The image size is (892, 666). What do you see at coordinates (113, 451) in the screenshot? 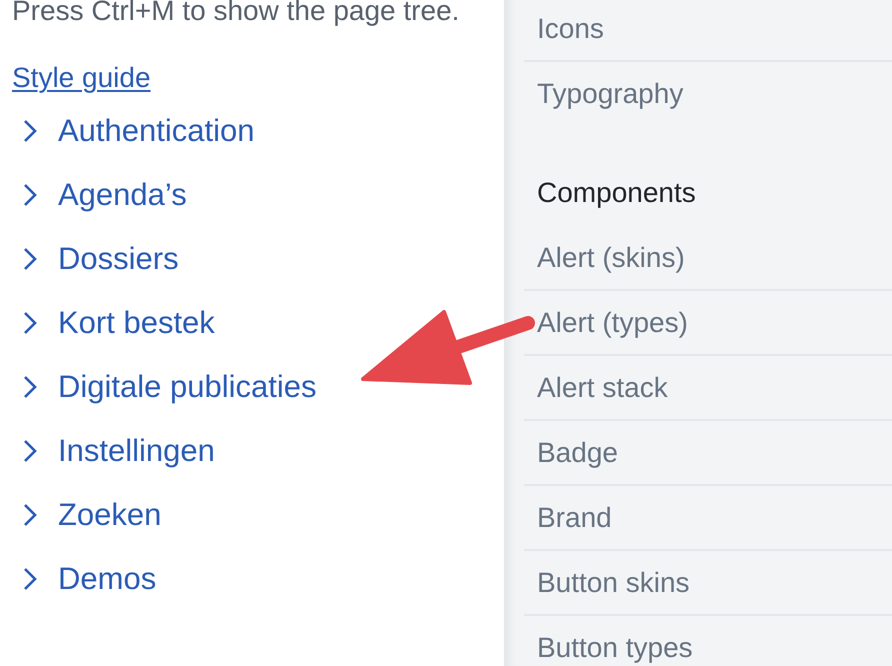
I see `tree-item: Instellingen` at bounding box center [113, 451].